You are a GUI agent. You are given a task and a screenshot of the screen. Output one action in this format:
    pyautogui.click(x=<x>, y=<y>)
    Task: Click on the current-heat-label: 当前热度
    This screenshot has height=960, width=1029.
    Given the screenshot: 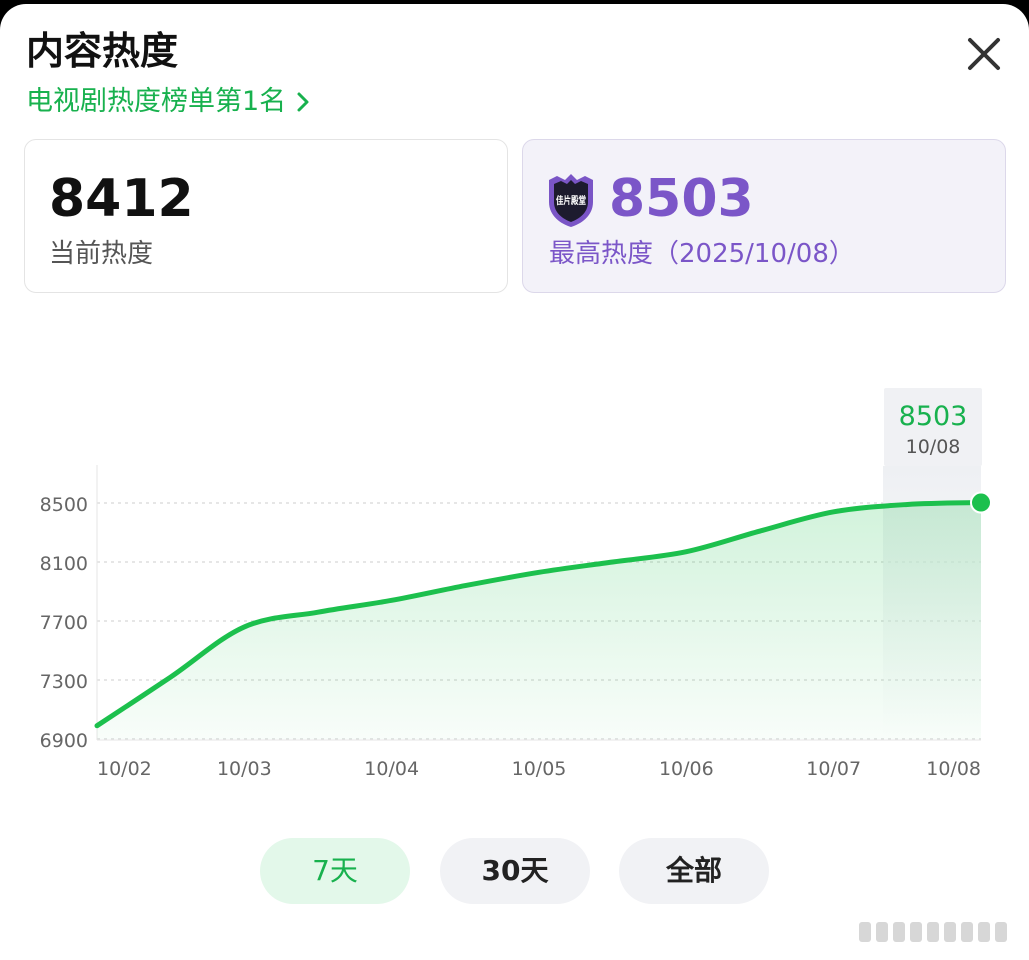 What is the action you would take?
    pyautogui.click(x=101, y=254)
    